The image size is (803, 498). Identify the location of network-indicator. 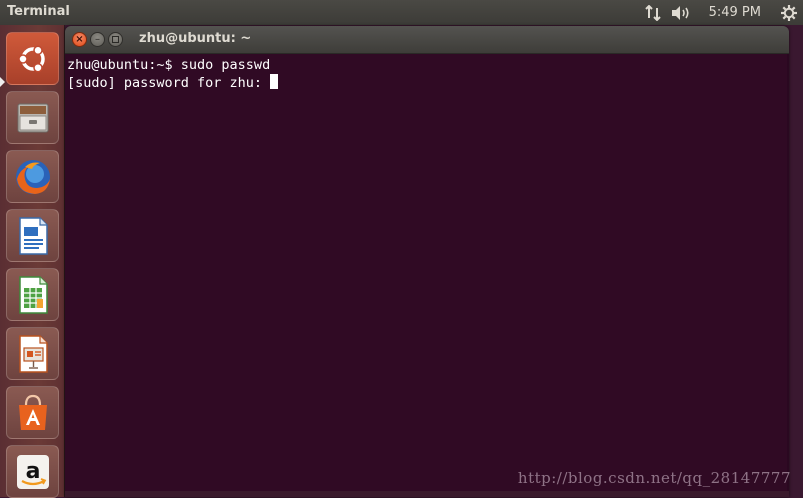
(653, 12).